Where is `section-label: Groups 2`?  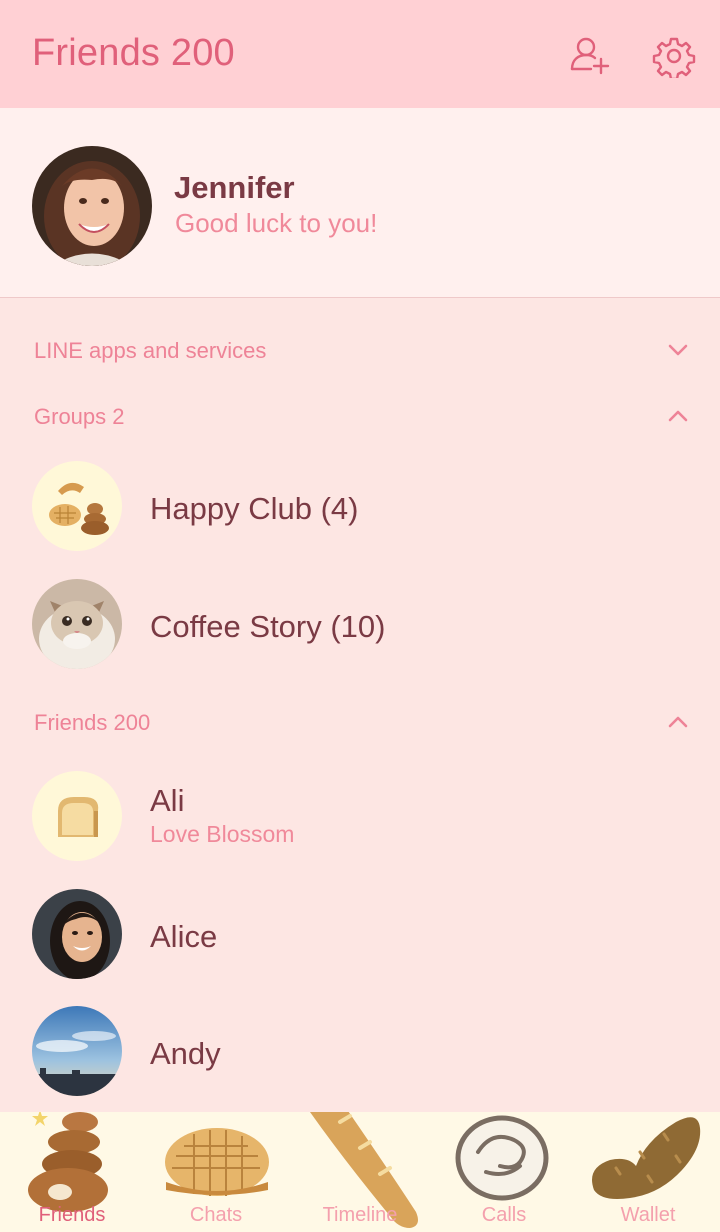 section-label: Groups 2 is located at coordinates (79, 416).